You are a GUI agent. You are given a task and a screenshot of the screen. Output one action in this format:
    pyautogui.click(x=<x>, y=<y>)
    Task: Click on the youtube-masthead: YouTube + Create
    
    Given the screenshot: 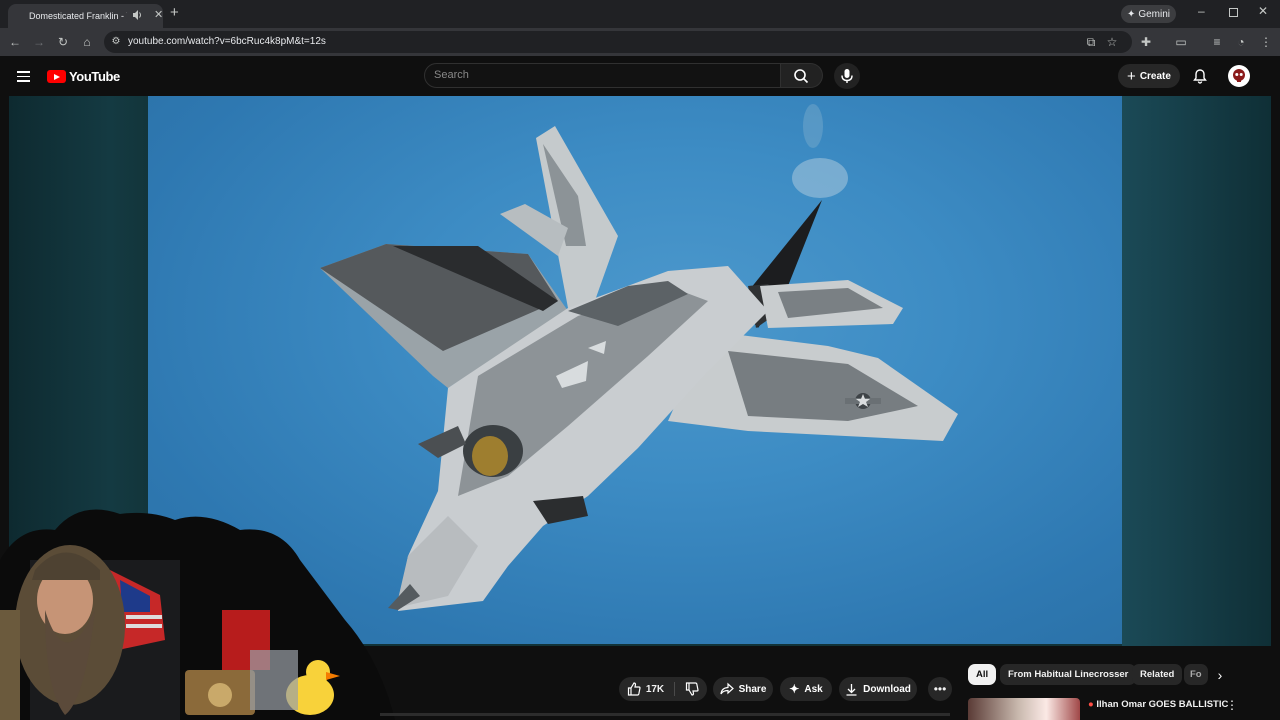 What is the action you would take?
    pyautogui.click(x=640, y=76)
    